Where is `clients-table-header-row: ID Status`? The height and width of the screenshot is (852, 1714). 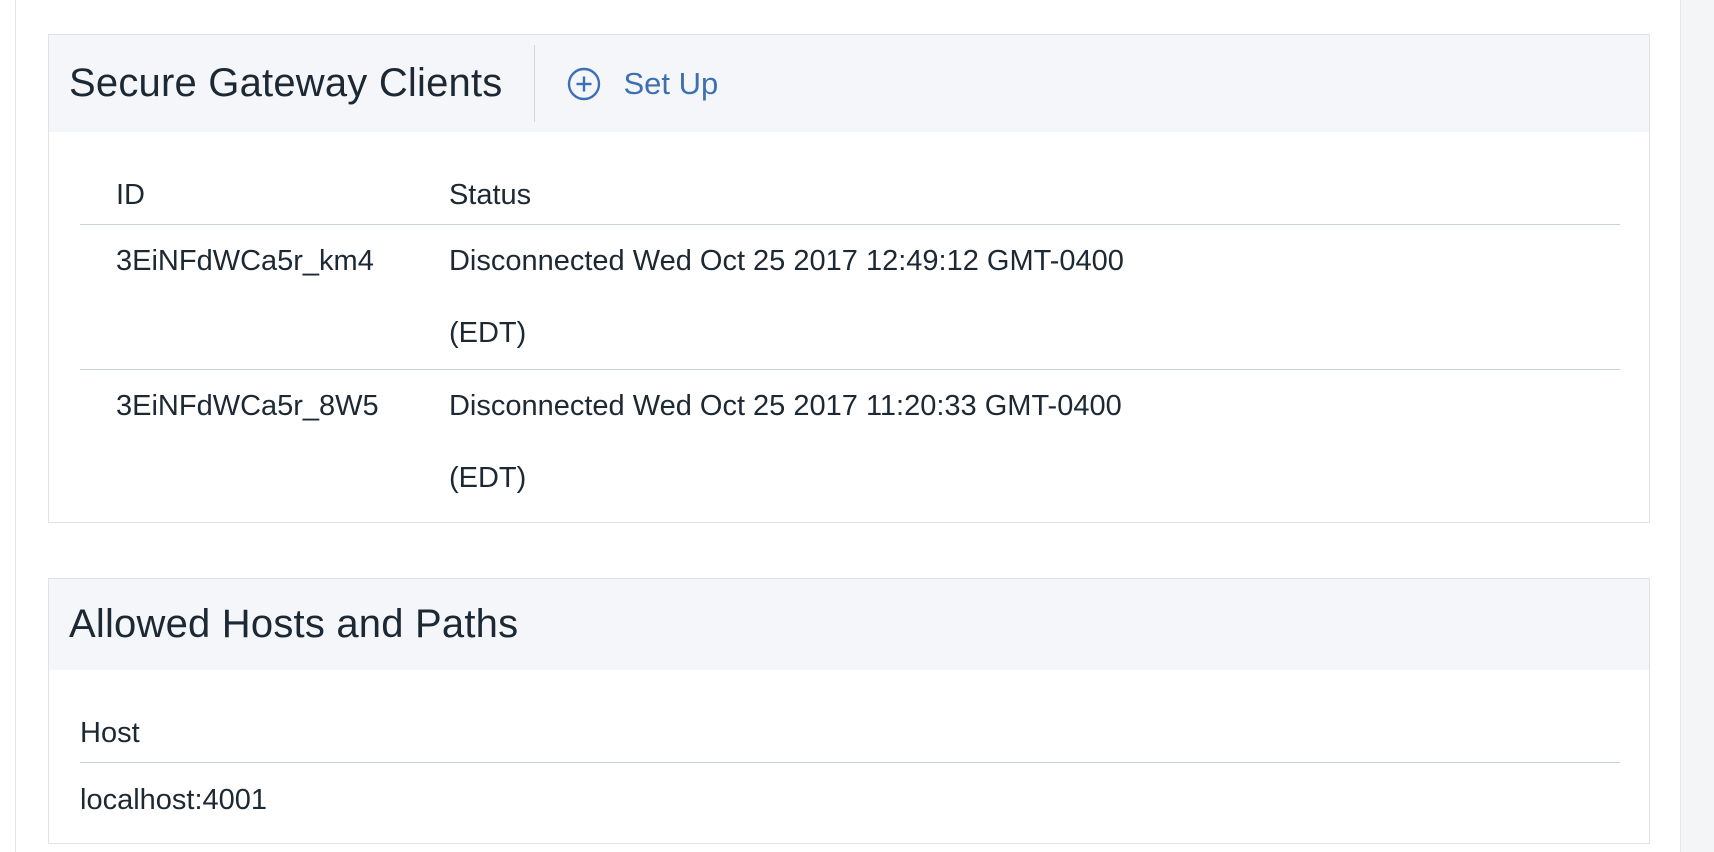
clients-table-header-row: ID Status is located at coordinates (850, 178).